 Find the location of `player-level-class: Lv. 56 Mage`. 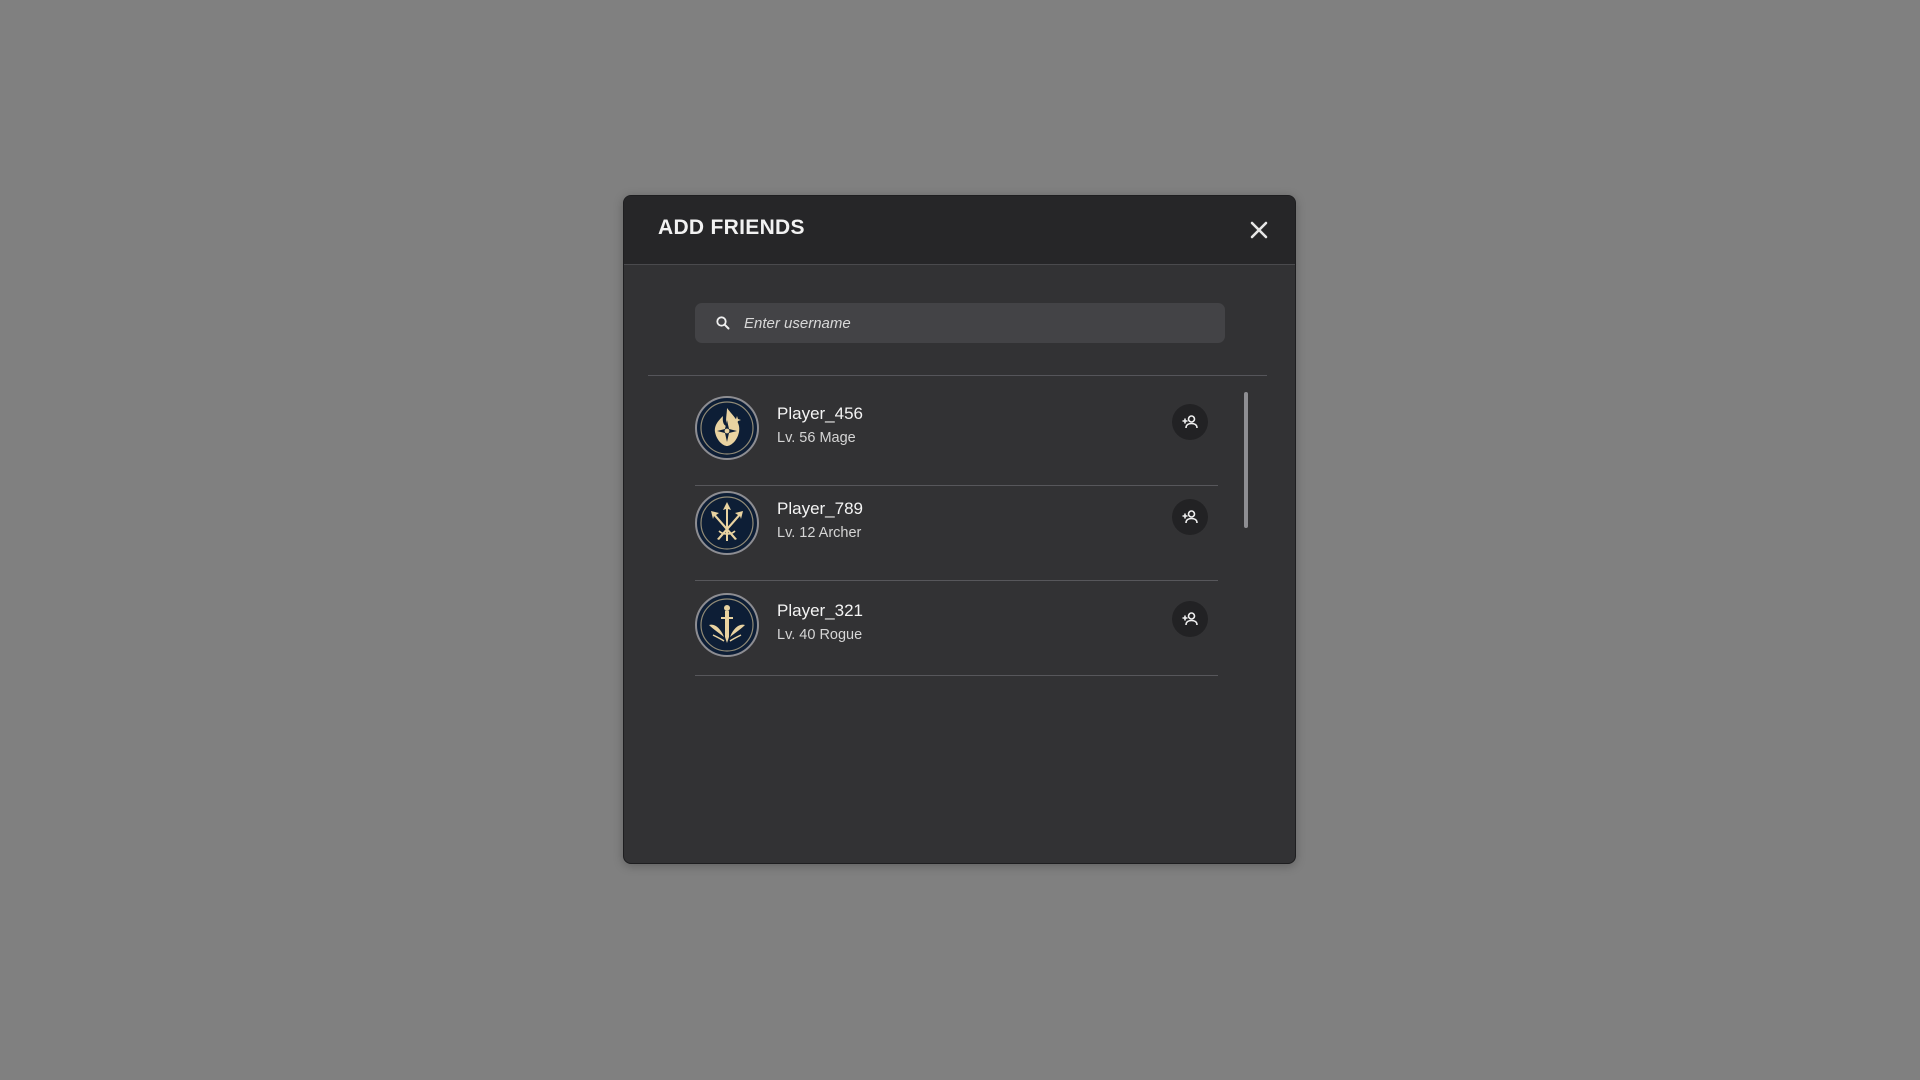

player-level-class: Lv. 56 Mage is located at coordinates (816, 438).